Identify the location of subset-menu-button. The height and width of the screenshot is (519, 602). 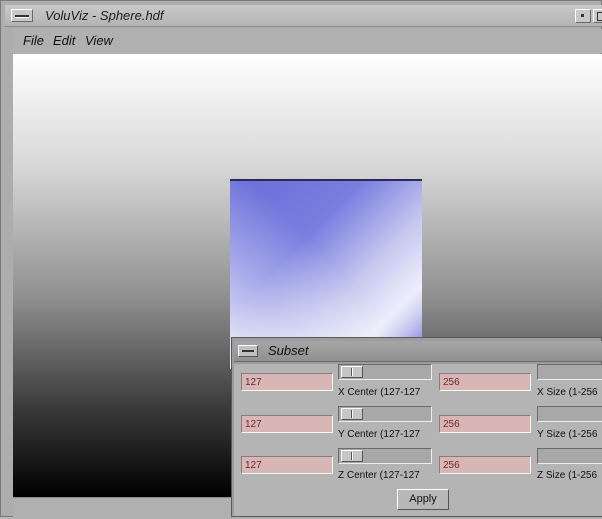
(248, 351).